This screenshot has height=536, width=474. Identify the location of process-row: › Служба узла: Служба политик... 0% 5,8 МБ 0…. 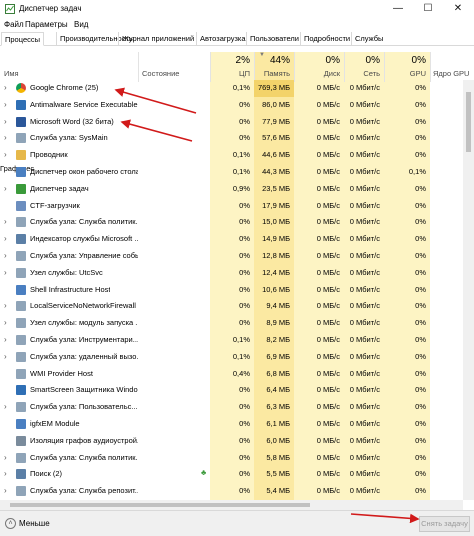
(237, 458).